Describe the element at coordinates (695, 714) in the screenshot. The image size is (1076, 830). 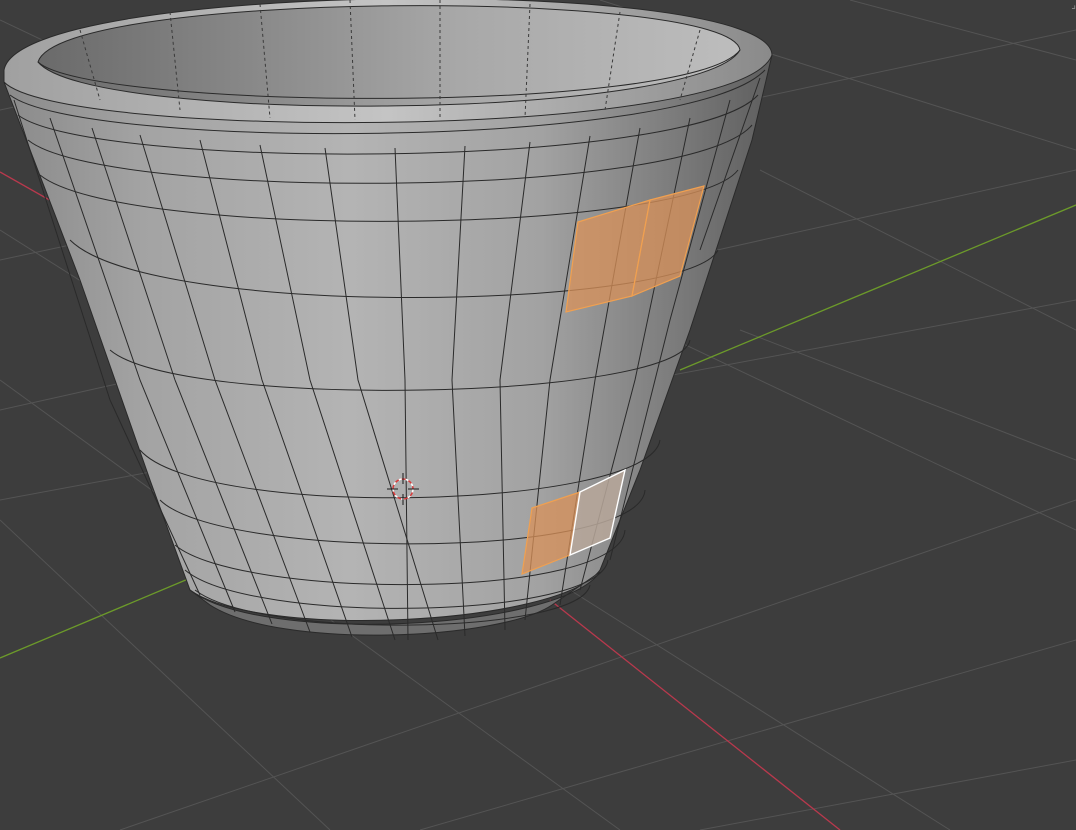
I see `x-axis-line-front` at that location.